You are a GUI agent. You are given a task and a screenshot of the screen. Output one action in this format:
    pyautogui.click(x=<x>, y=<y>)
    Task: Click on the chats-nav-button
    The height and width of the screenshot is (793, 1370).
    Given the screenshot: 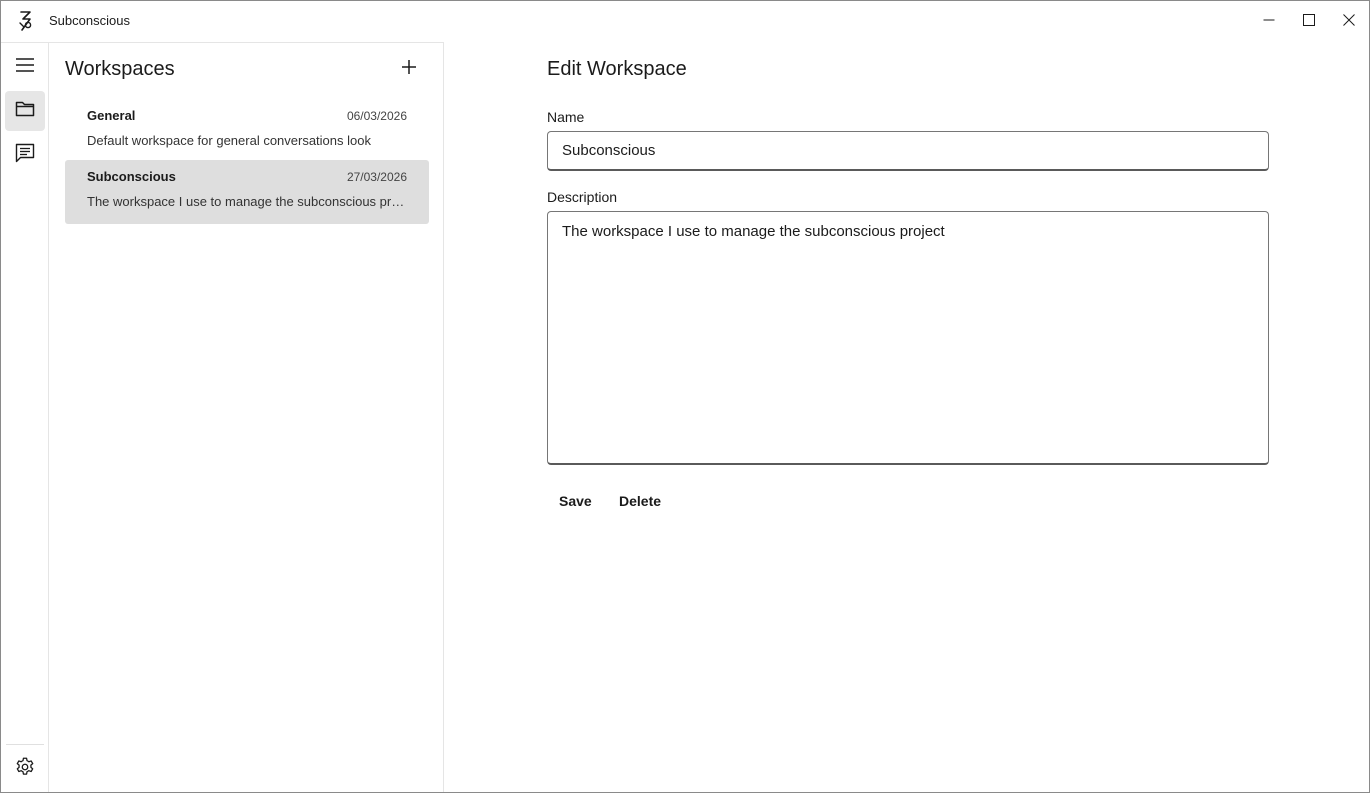 What is the action you would take?
    pyautogui.click(x=25, y=155)
    